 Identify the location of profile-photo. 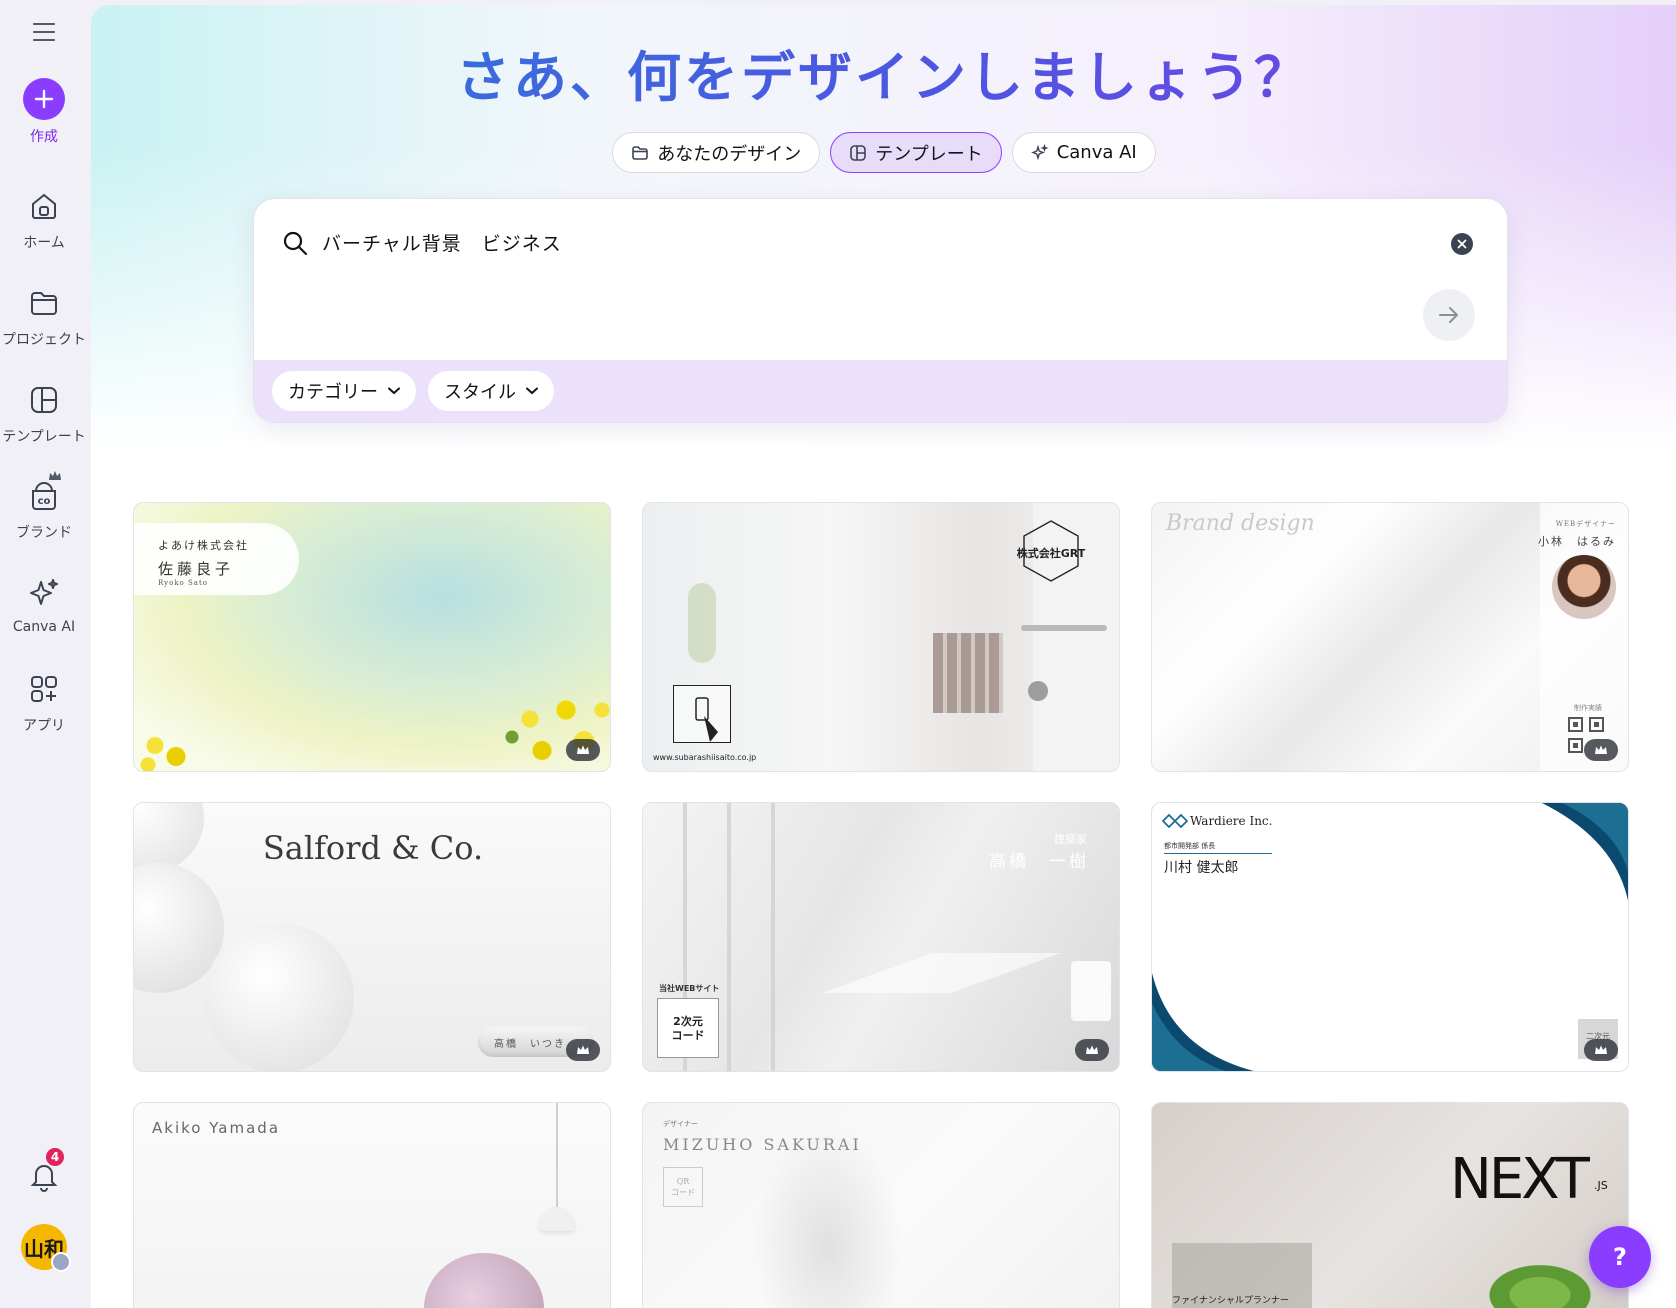
(1584, 587).